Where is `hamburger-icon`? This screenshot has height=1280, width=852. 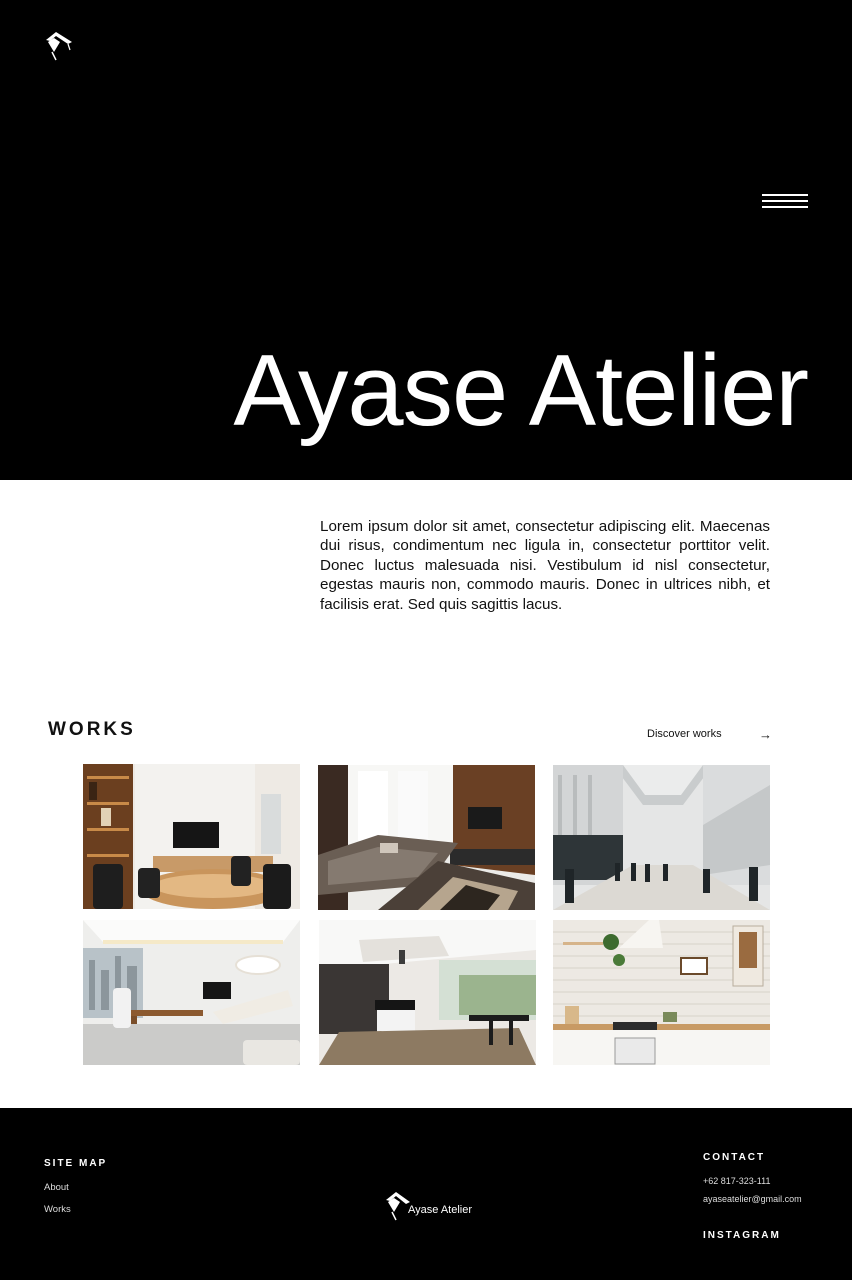
hamburger-icon is located at coordinates (785, 195).